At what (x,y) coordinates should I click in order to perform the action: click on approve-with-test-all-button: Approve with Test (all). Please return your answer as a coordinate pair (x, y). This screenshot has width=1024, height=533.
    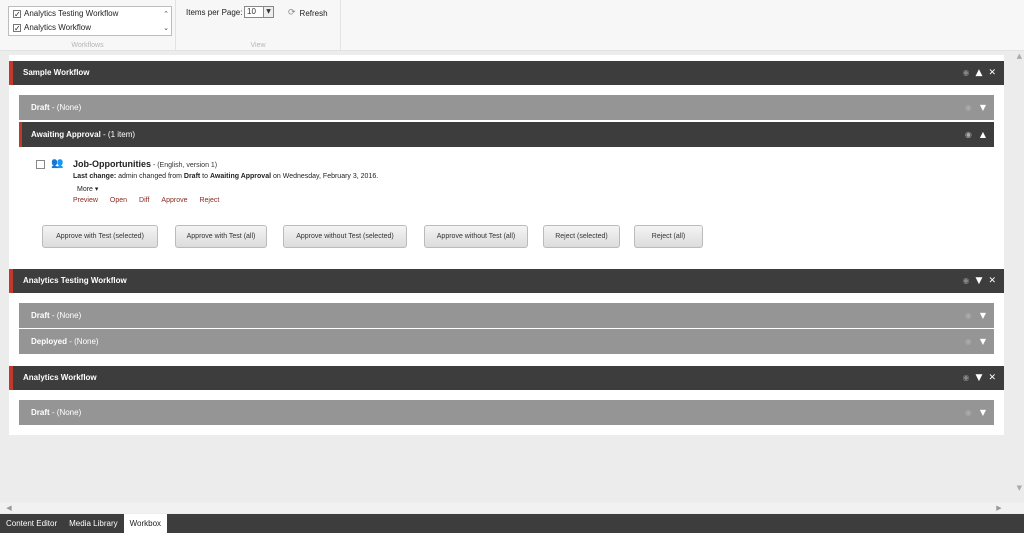
    Looking at the image, I should click on (221, 236).